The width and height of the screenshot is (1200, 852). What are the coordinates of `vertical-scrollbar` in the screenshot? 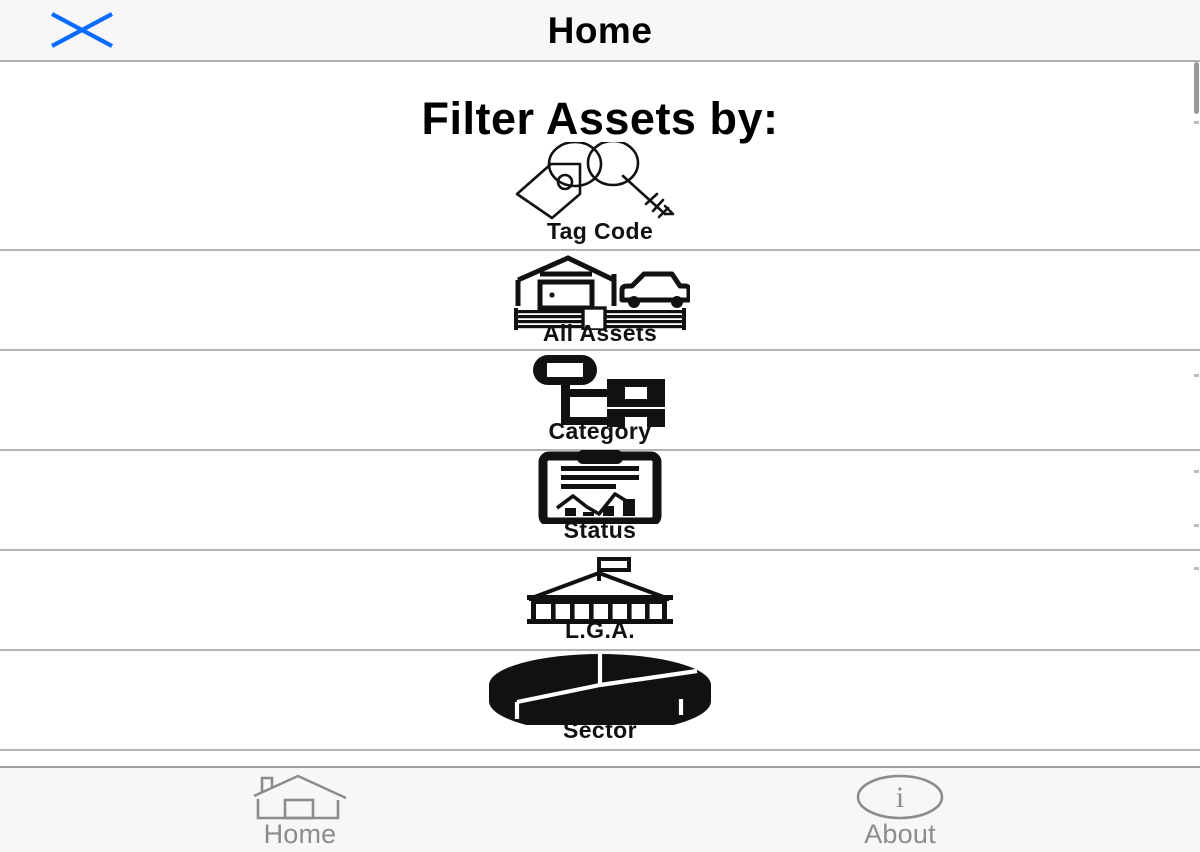 It's located at (1196, 414).